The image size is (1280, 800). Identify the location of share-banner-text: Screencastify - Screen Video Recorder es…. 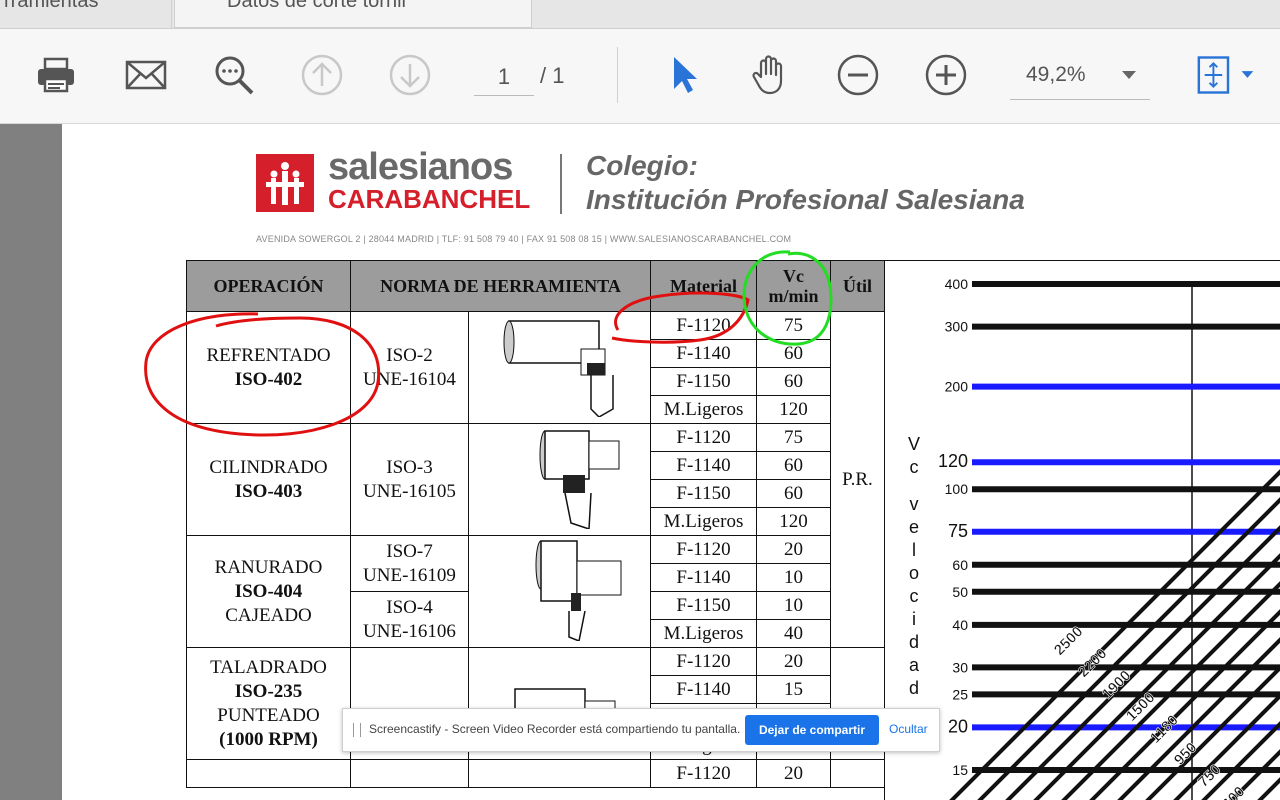
(555, 729).